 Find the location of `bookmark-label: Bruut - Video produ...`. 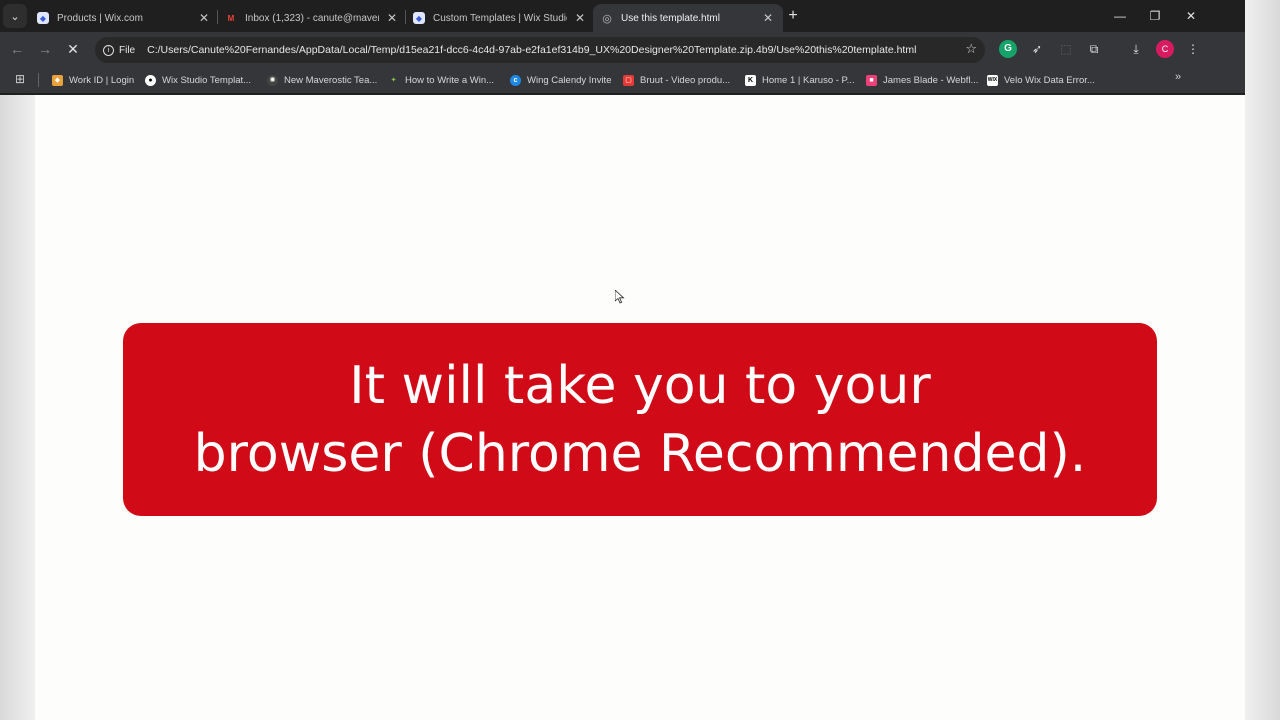

bookmark-label: Bruut - Video produ... is located at coordinates (685, 80).